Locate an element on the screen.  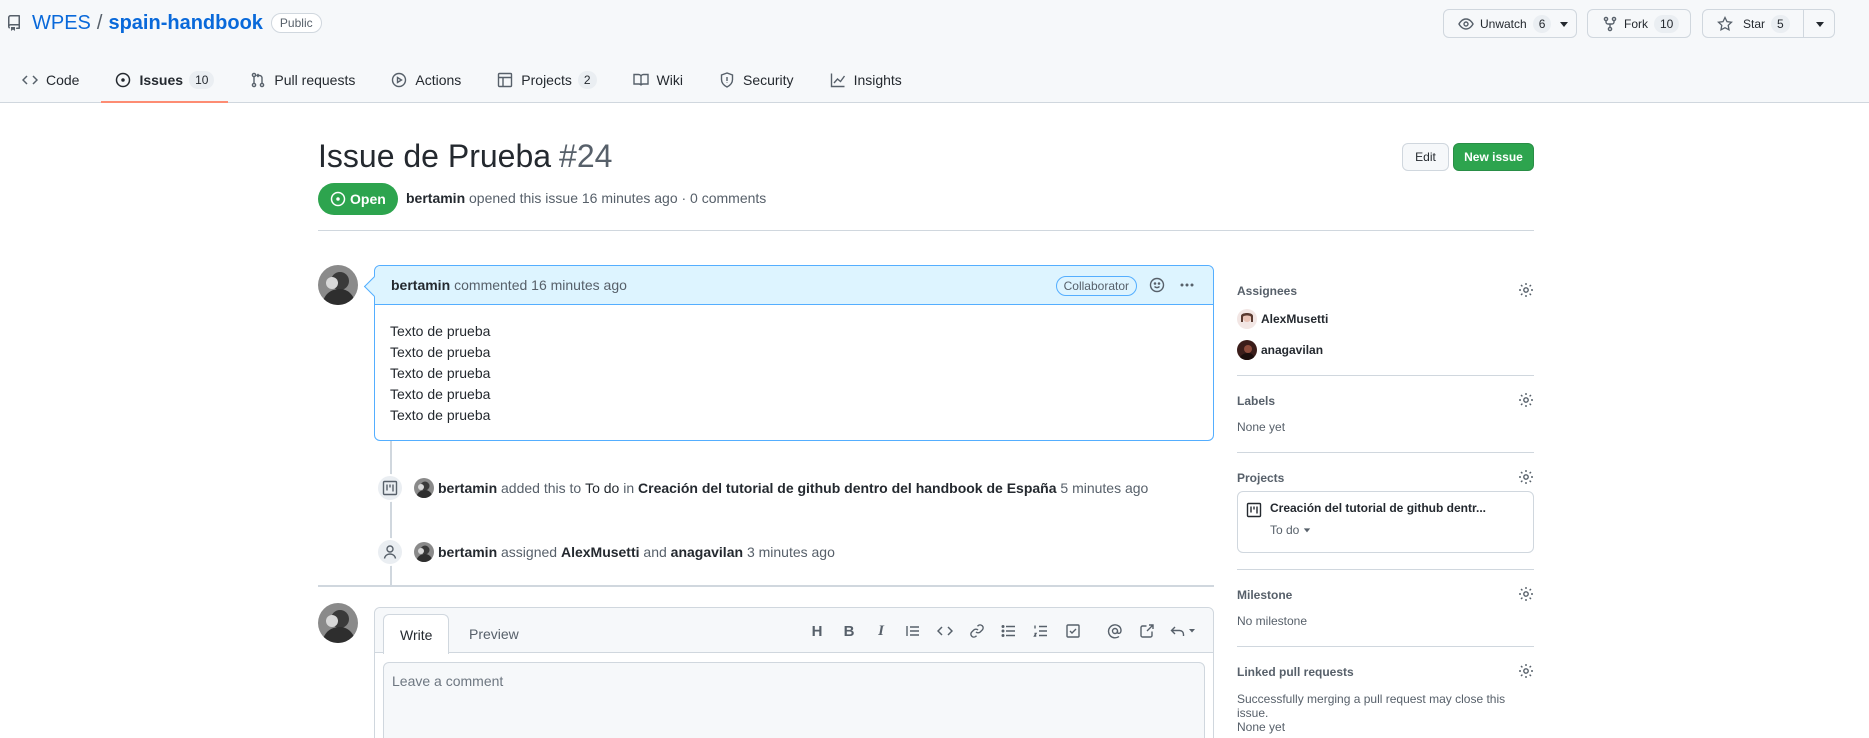
tab-wiki: Wiki is located at coordinates (658, 79).